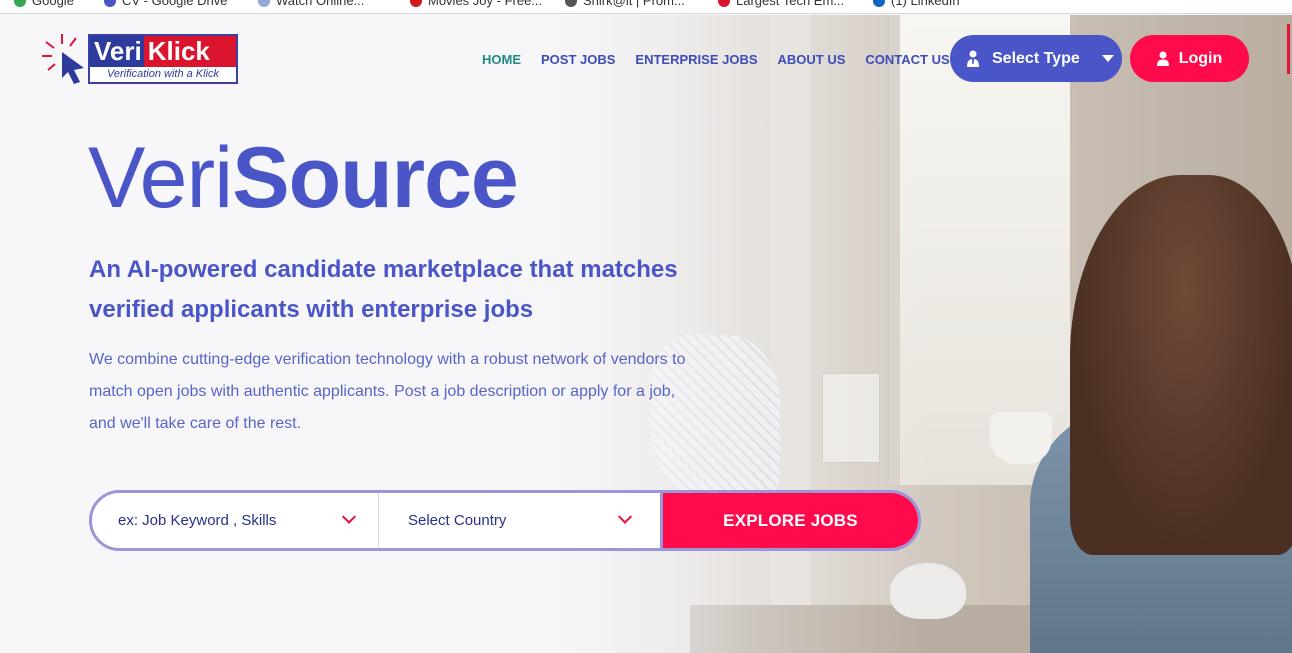 This screenshot has height=653, width=1292. What do you see at coordinates (63, 59) in the screenshot?
I see `cursor-burst-icon` at bounding box center [63, 59].